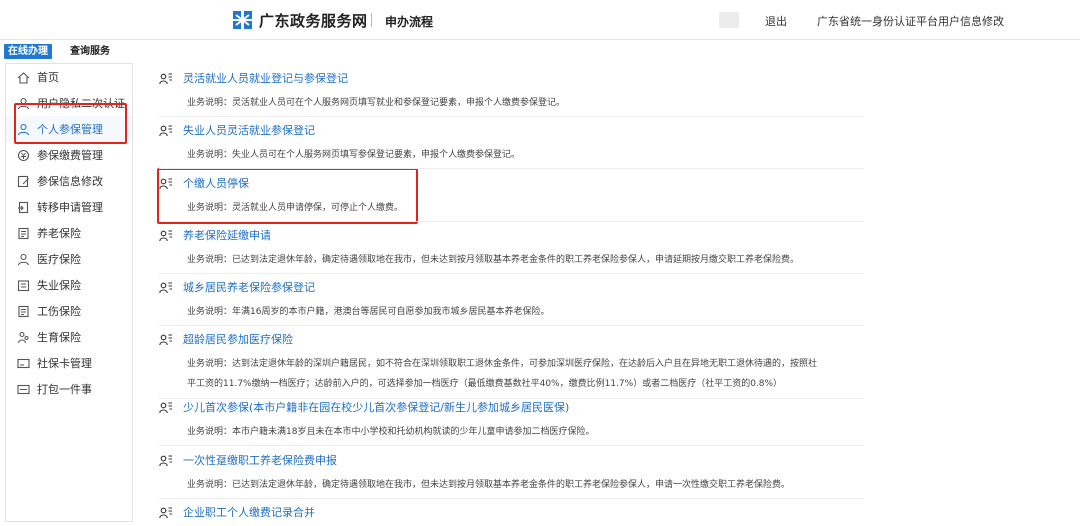 The image size is (1080, 526). Describe the element at coordinates (216, 183) in the screenshot. I see `service-title-link: 个缴人员停保` at that location.